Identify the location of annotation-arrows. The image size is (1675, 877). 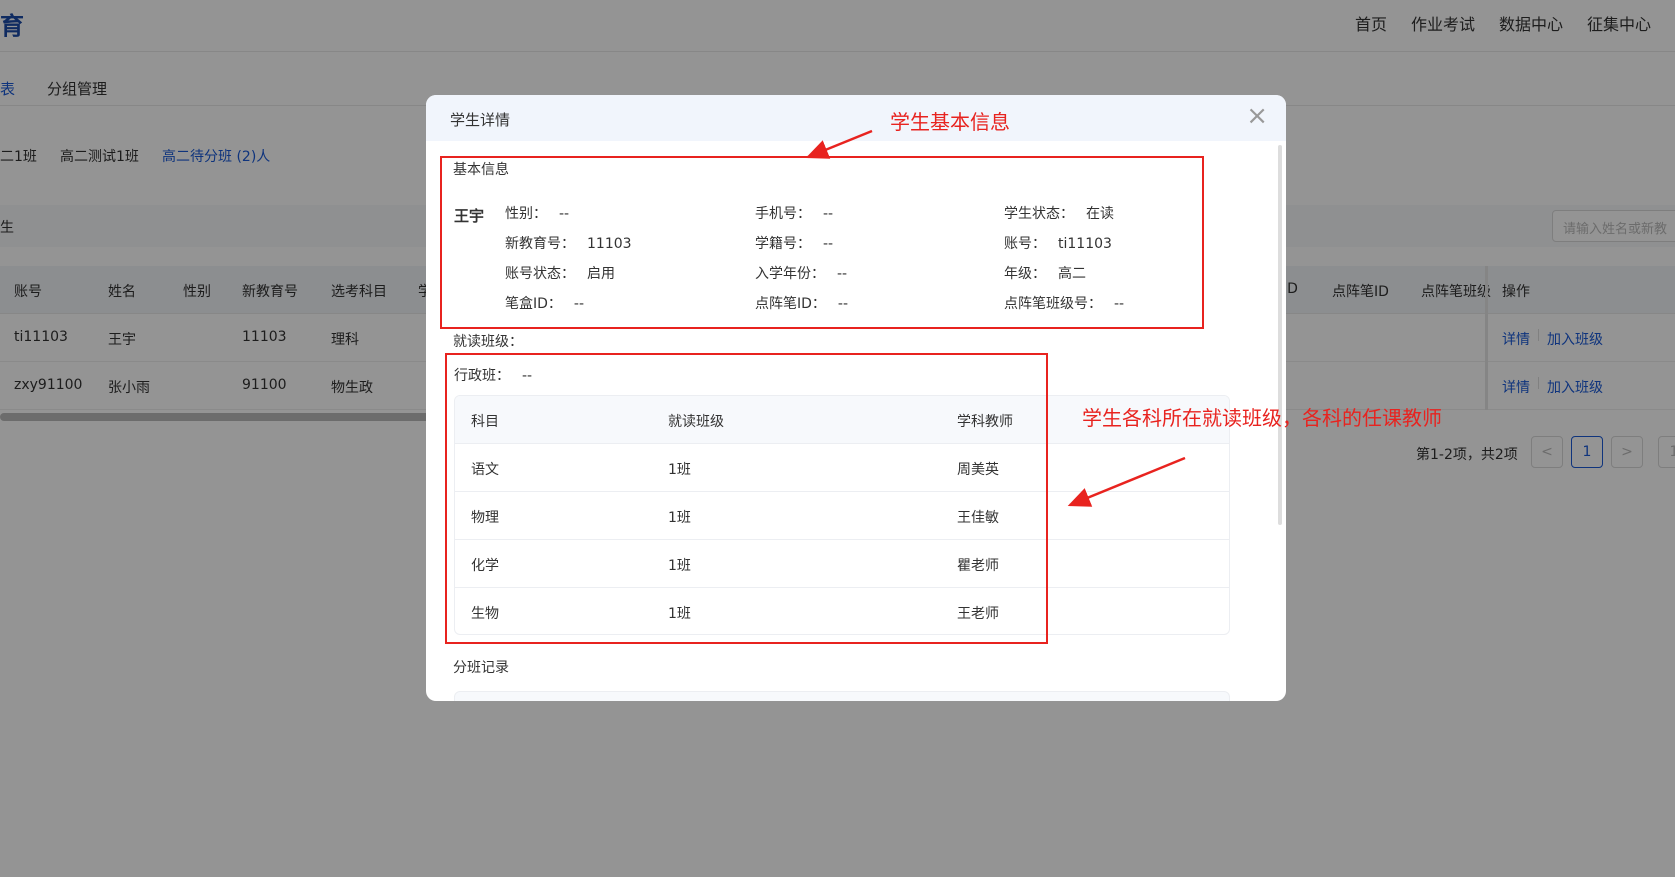
(995, 318).